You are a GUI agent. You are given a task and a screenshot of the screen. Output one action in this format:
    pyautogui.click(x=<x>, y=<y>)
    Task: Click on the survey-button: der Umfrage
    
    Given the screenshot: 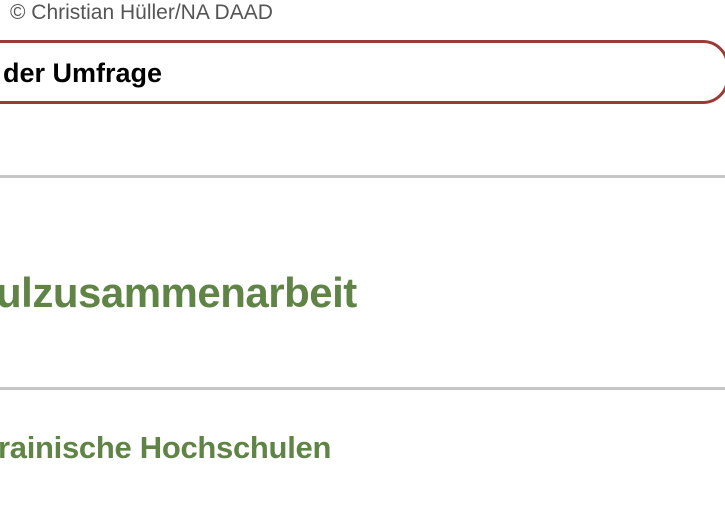 What is the action you would take?
    pyautogui.click(x=362, y=72)
    